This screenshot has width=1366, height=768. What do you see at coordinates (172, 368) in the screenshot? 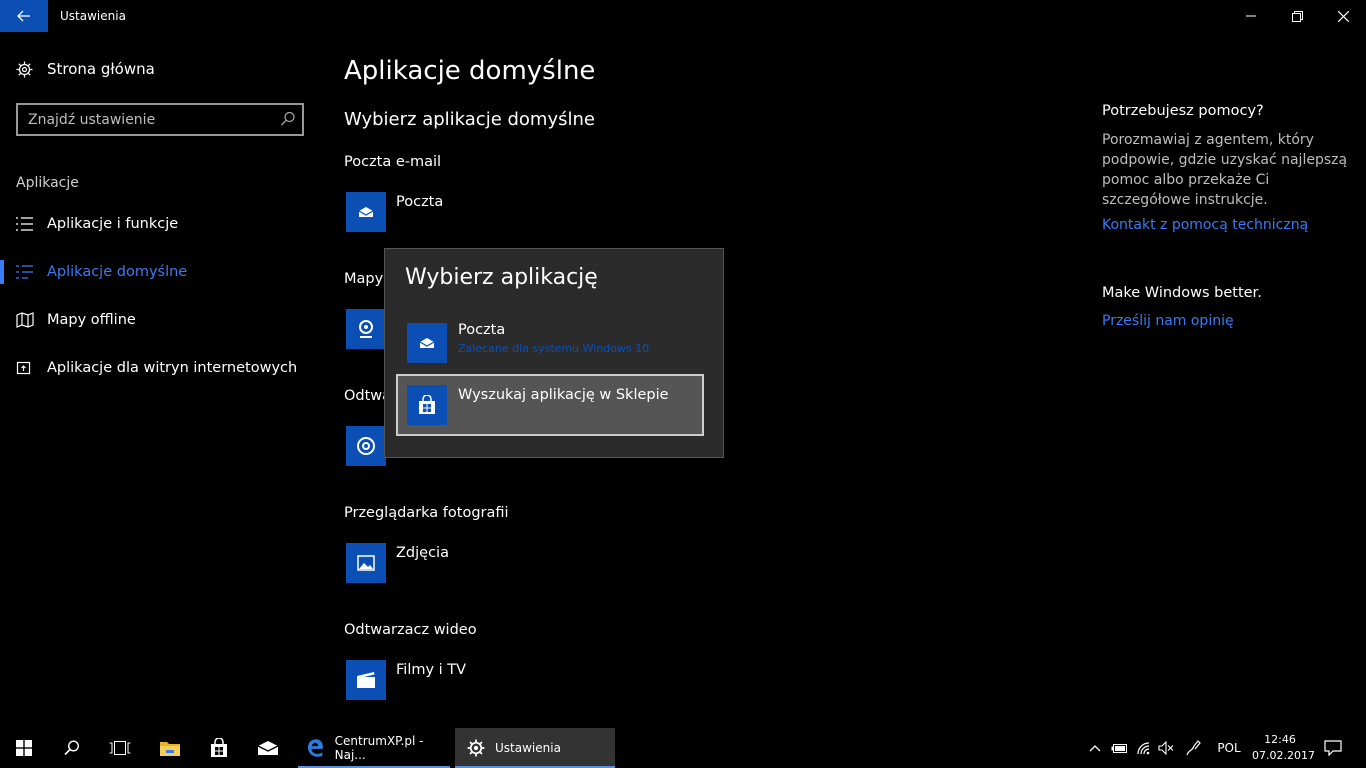
I see `sidebar-item-label: Aplikacje dla witryn internetowych` at bounding box center [172, 368].